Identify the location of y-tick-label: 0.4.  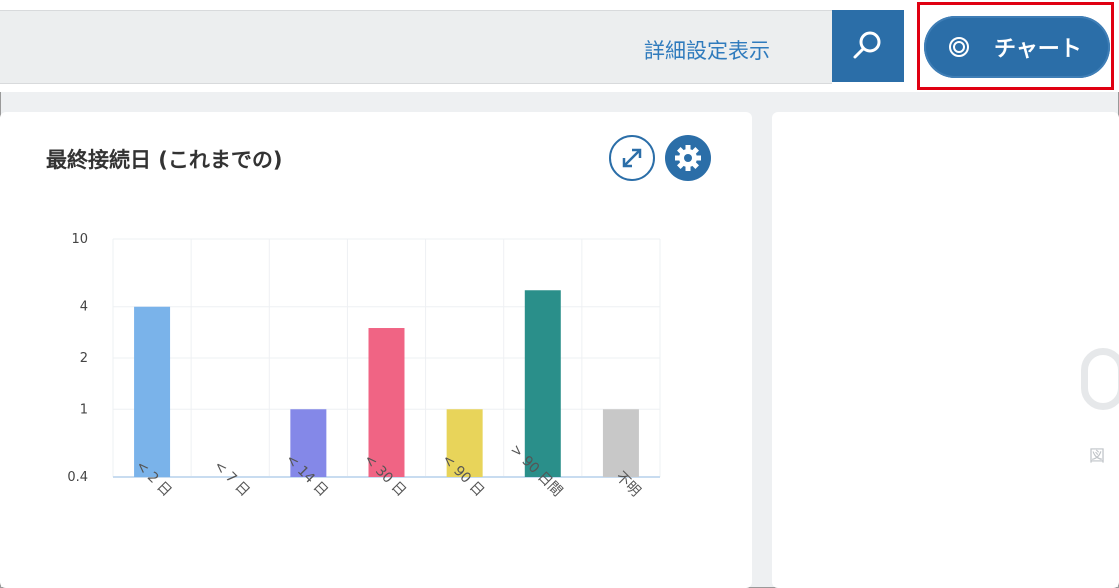
(77, 477).